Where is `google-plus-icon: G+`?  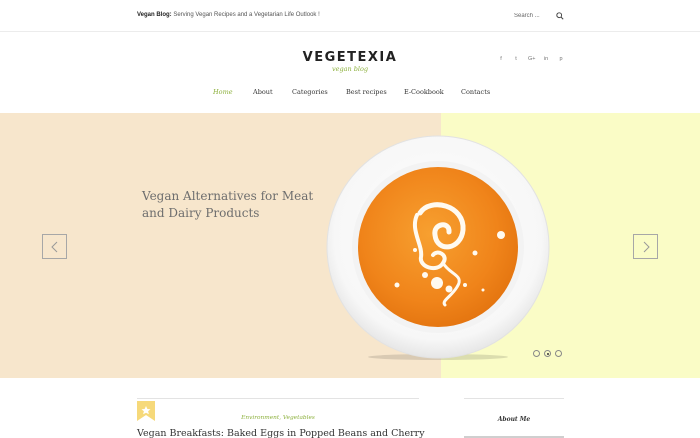
google-plus-icon: G+ is located at coordinates (532, 59).